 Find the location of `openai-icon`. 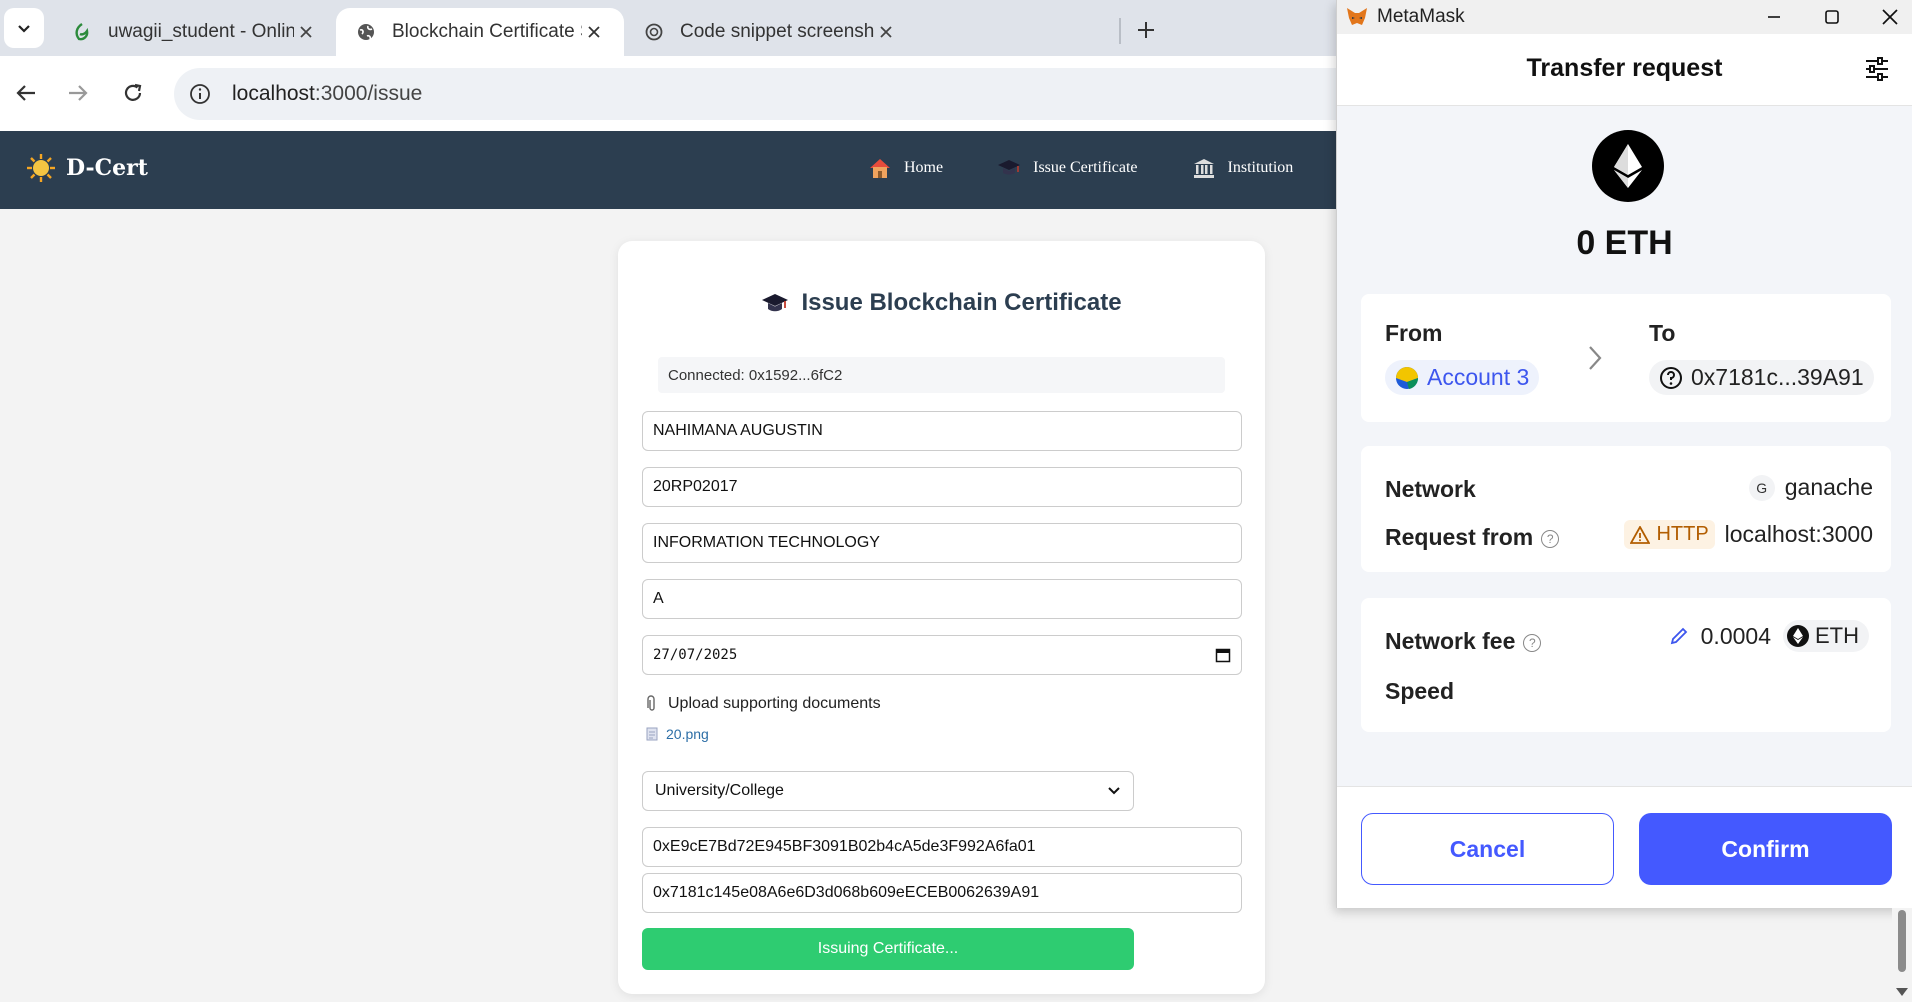

openai-icon is located at coordinates (654, 32).